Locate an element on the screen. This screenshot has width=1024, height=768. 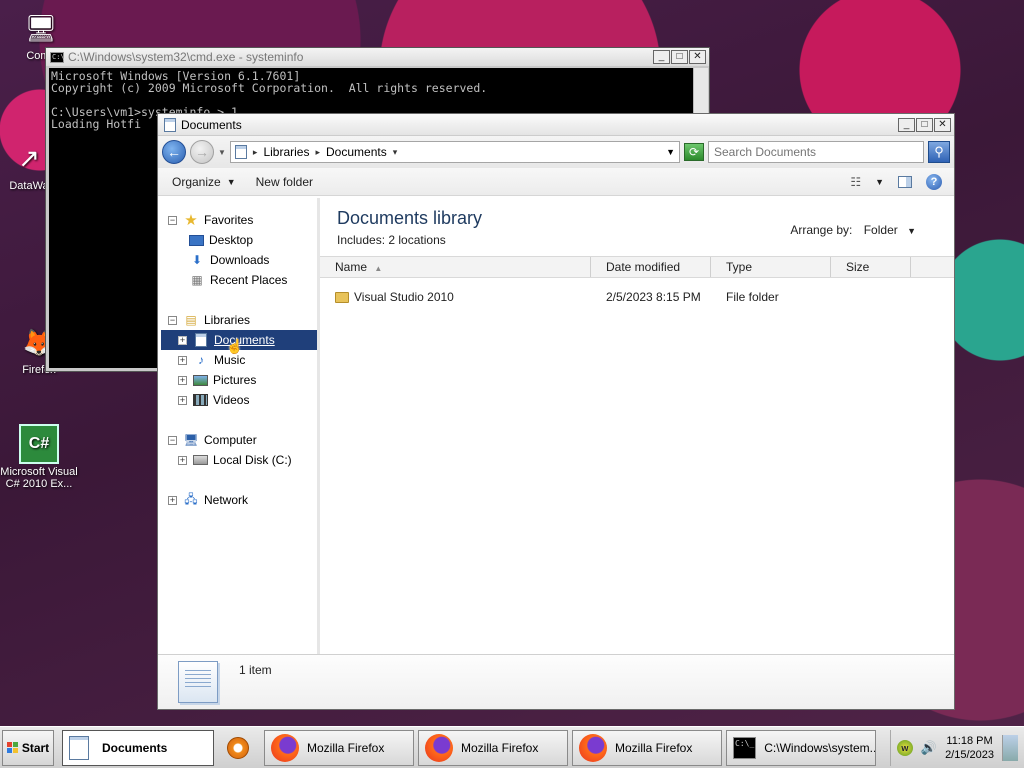
history-dropdown-icon: ▼ is located at coordinates (222, 152).